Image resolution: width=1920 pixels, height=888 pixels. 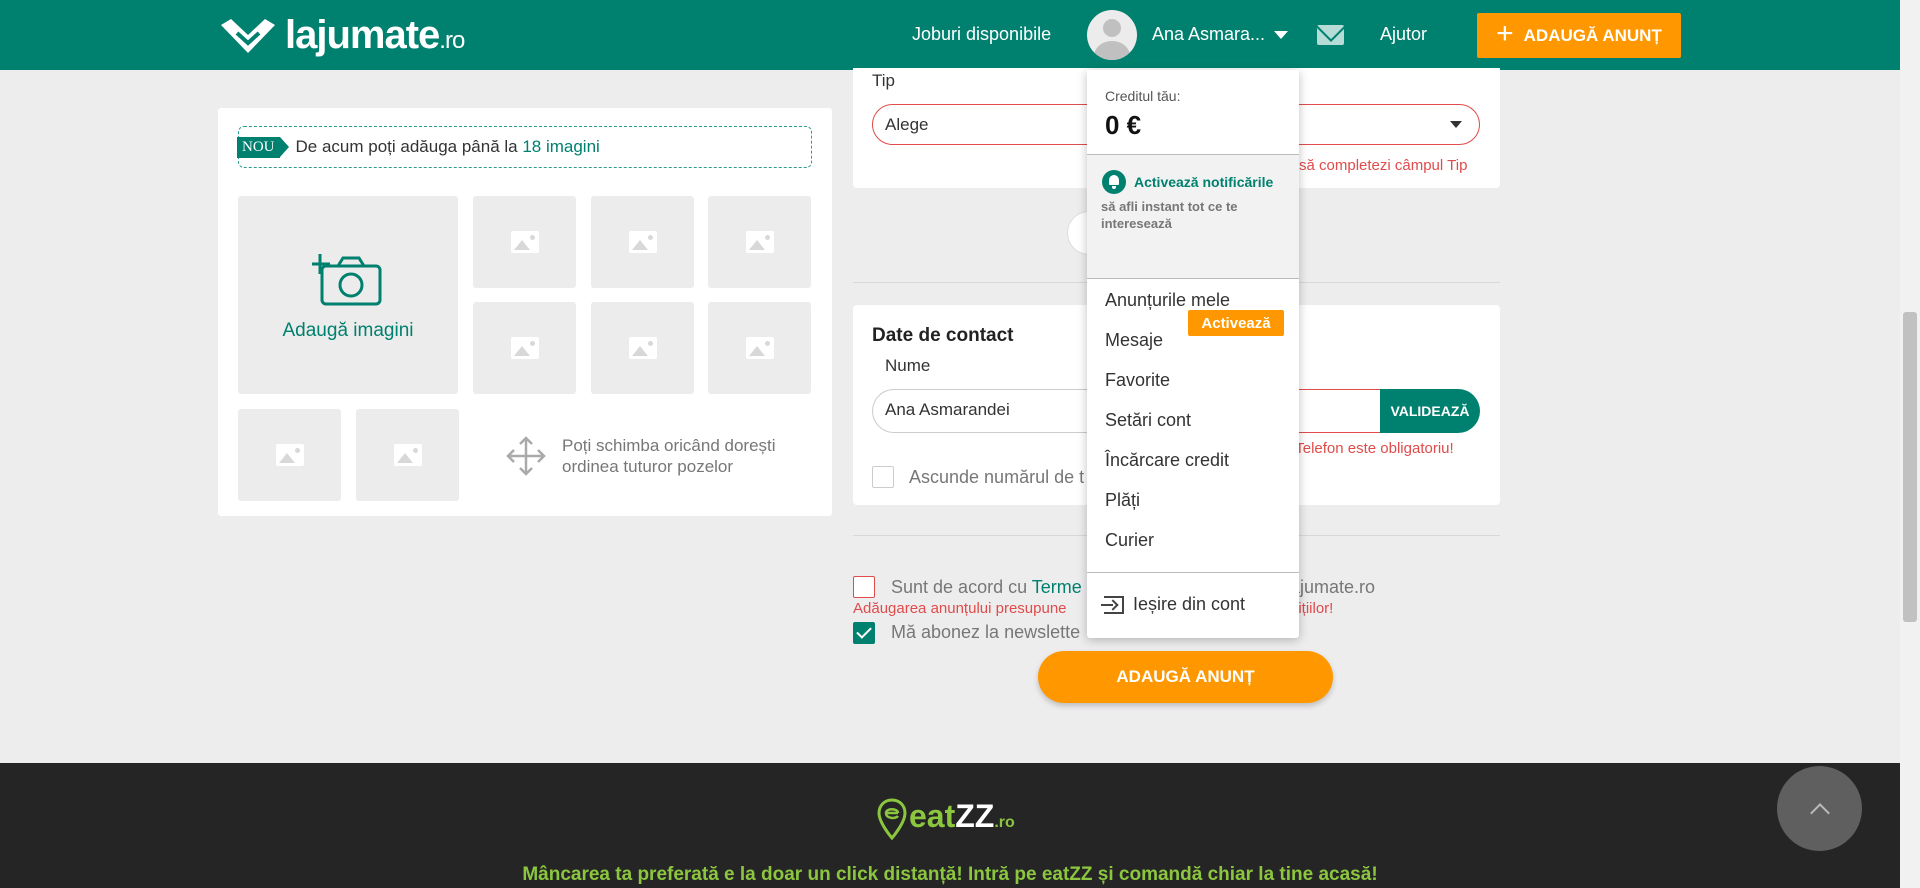 I want to click on eatzz-logo: eatZZ.ro, so click(x=946, y=819).